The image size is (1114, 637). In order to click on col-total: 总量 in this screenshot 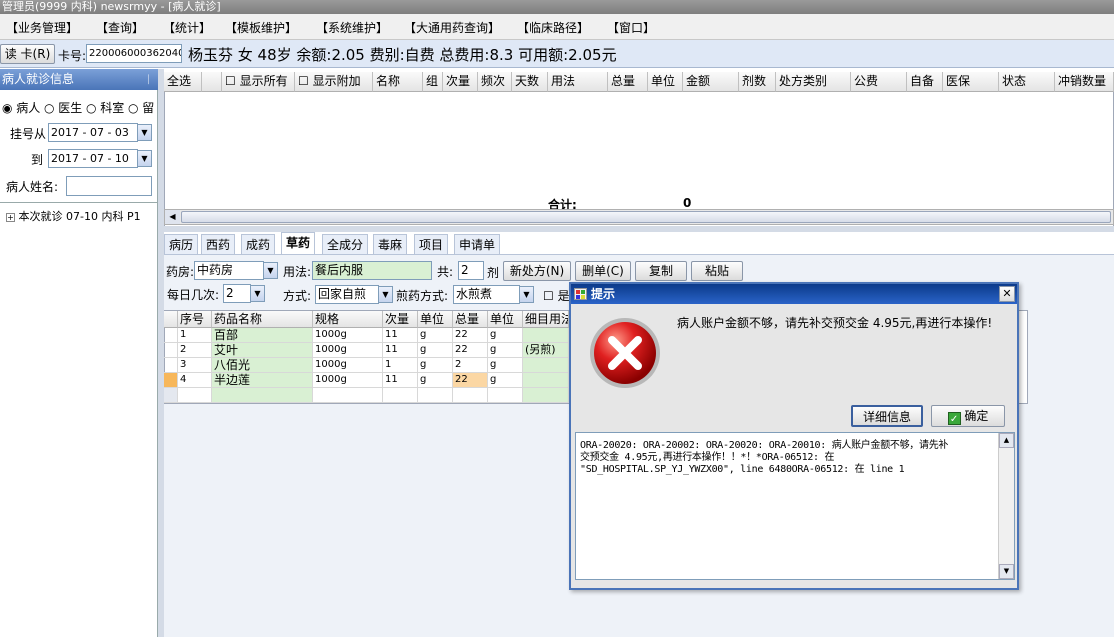, I will do `click(628, 82)`.